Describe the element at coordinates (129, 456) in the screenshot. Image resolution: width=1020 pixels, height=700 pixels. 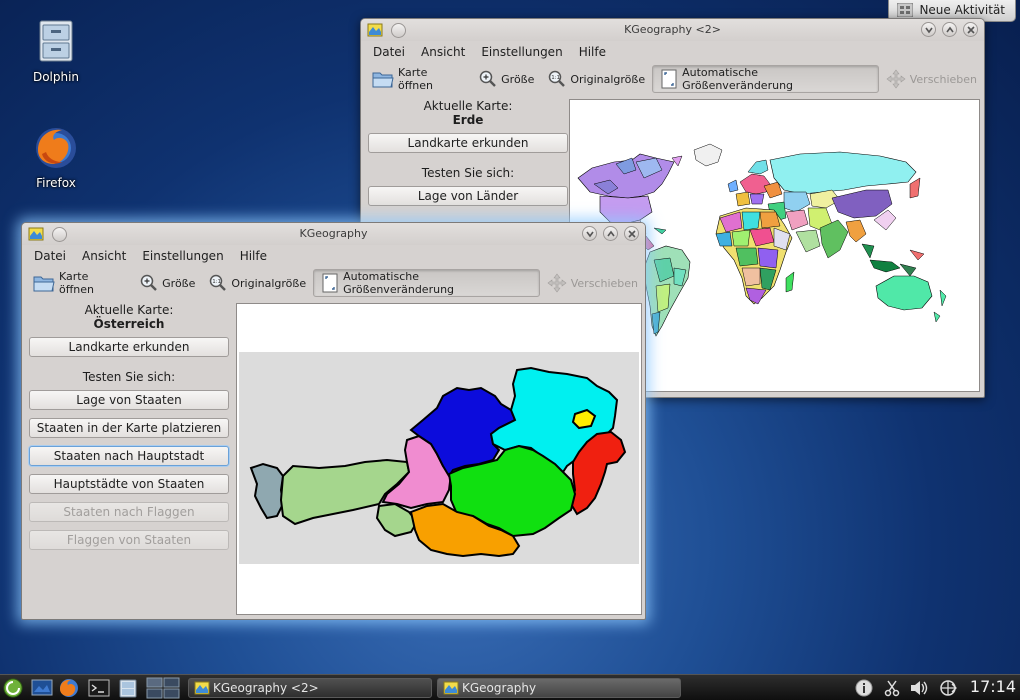
I see `quiz-states-by-capital-button: Staaten nach Hauptstadt` at that location.